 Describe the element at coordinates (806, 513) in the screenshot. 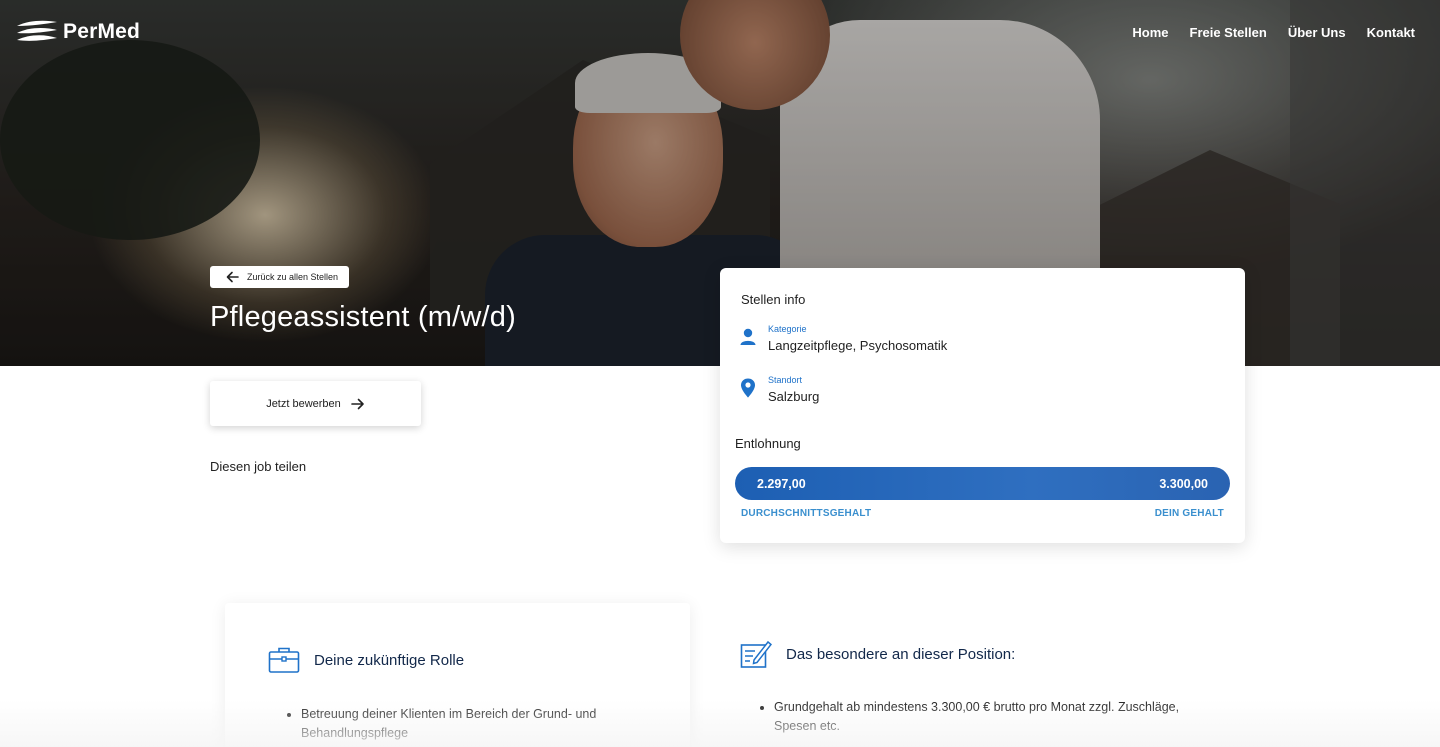

I see `salary-min-caption: DURCHSCHNITTSGEHALT` at that location.